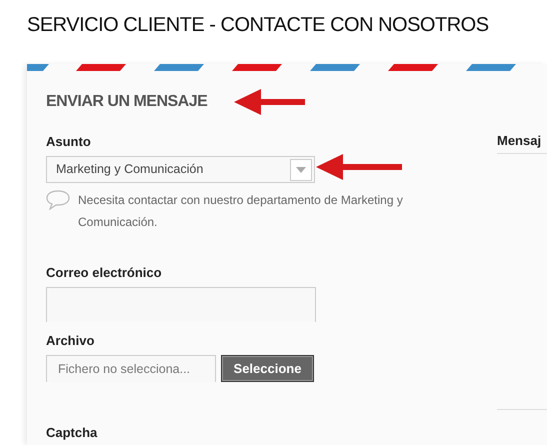 This screenshot has width=547, height=445. Describe the element at coordinates (69, 141) in the screenshot. I see `field-label: Asunto` at that location.